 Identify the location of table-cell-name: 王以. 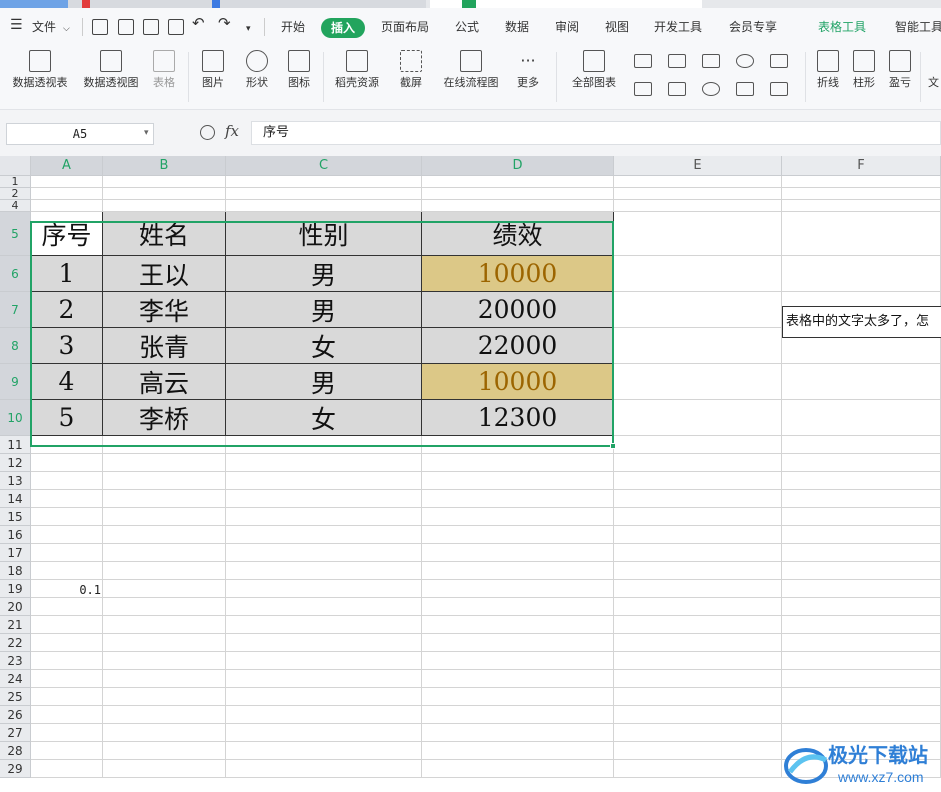
(164, 274).